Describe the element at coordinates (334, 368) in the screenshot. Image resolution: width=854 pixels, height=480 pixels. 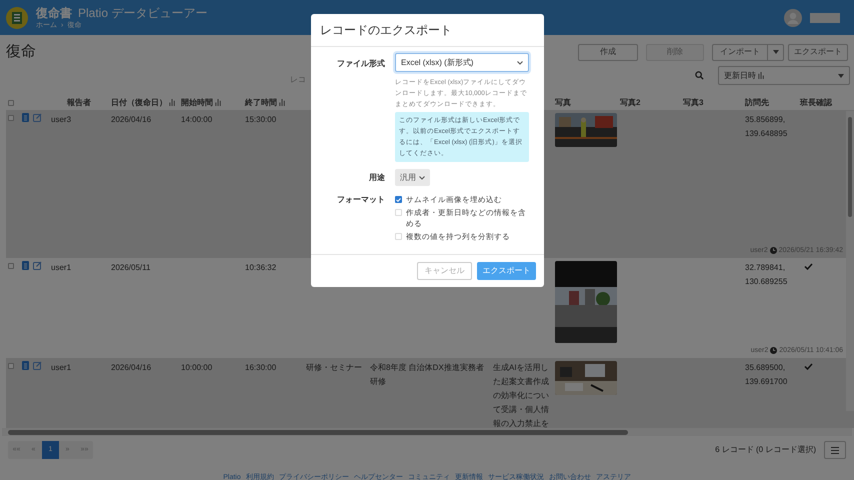
I see `table-cell-text: 研修・セミナー` at that location.